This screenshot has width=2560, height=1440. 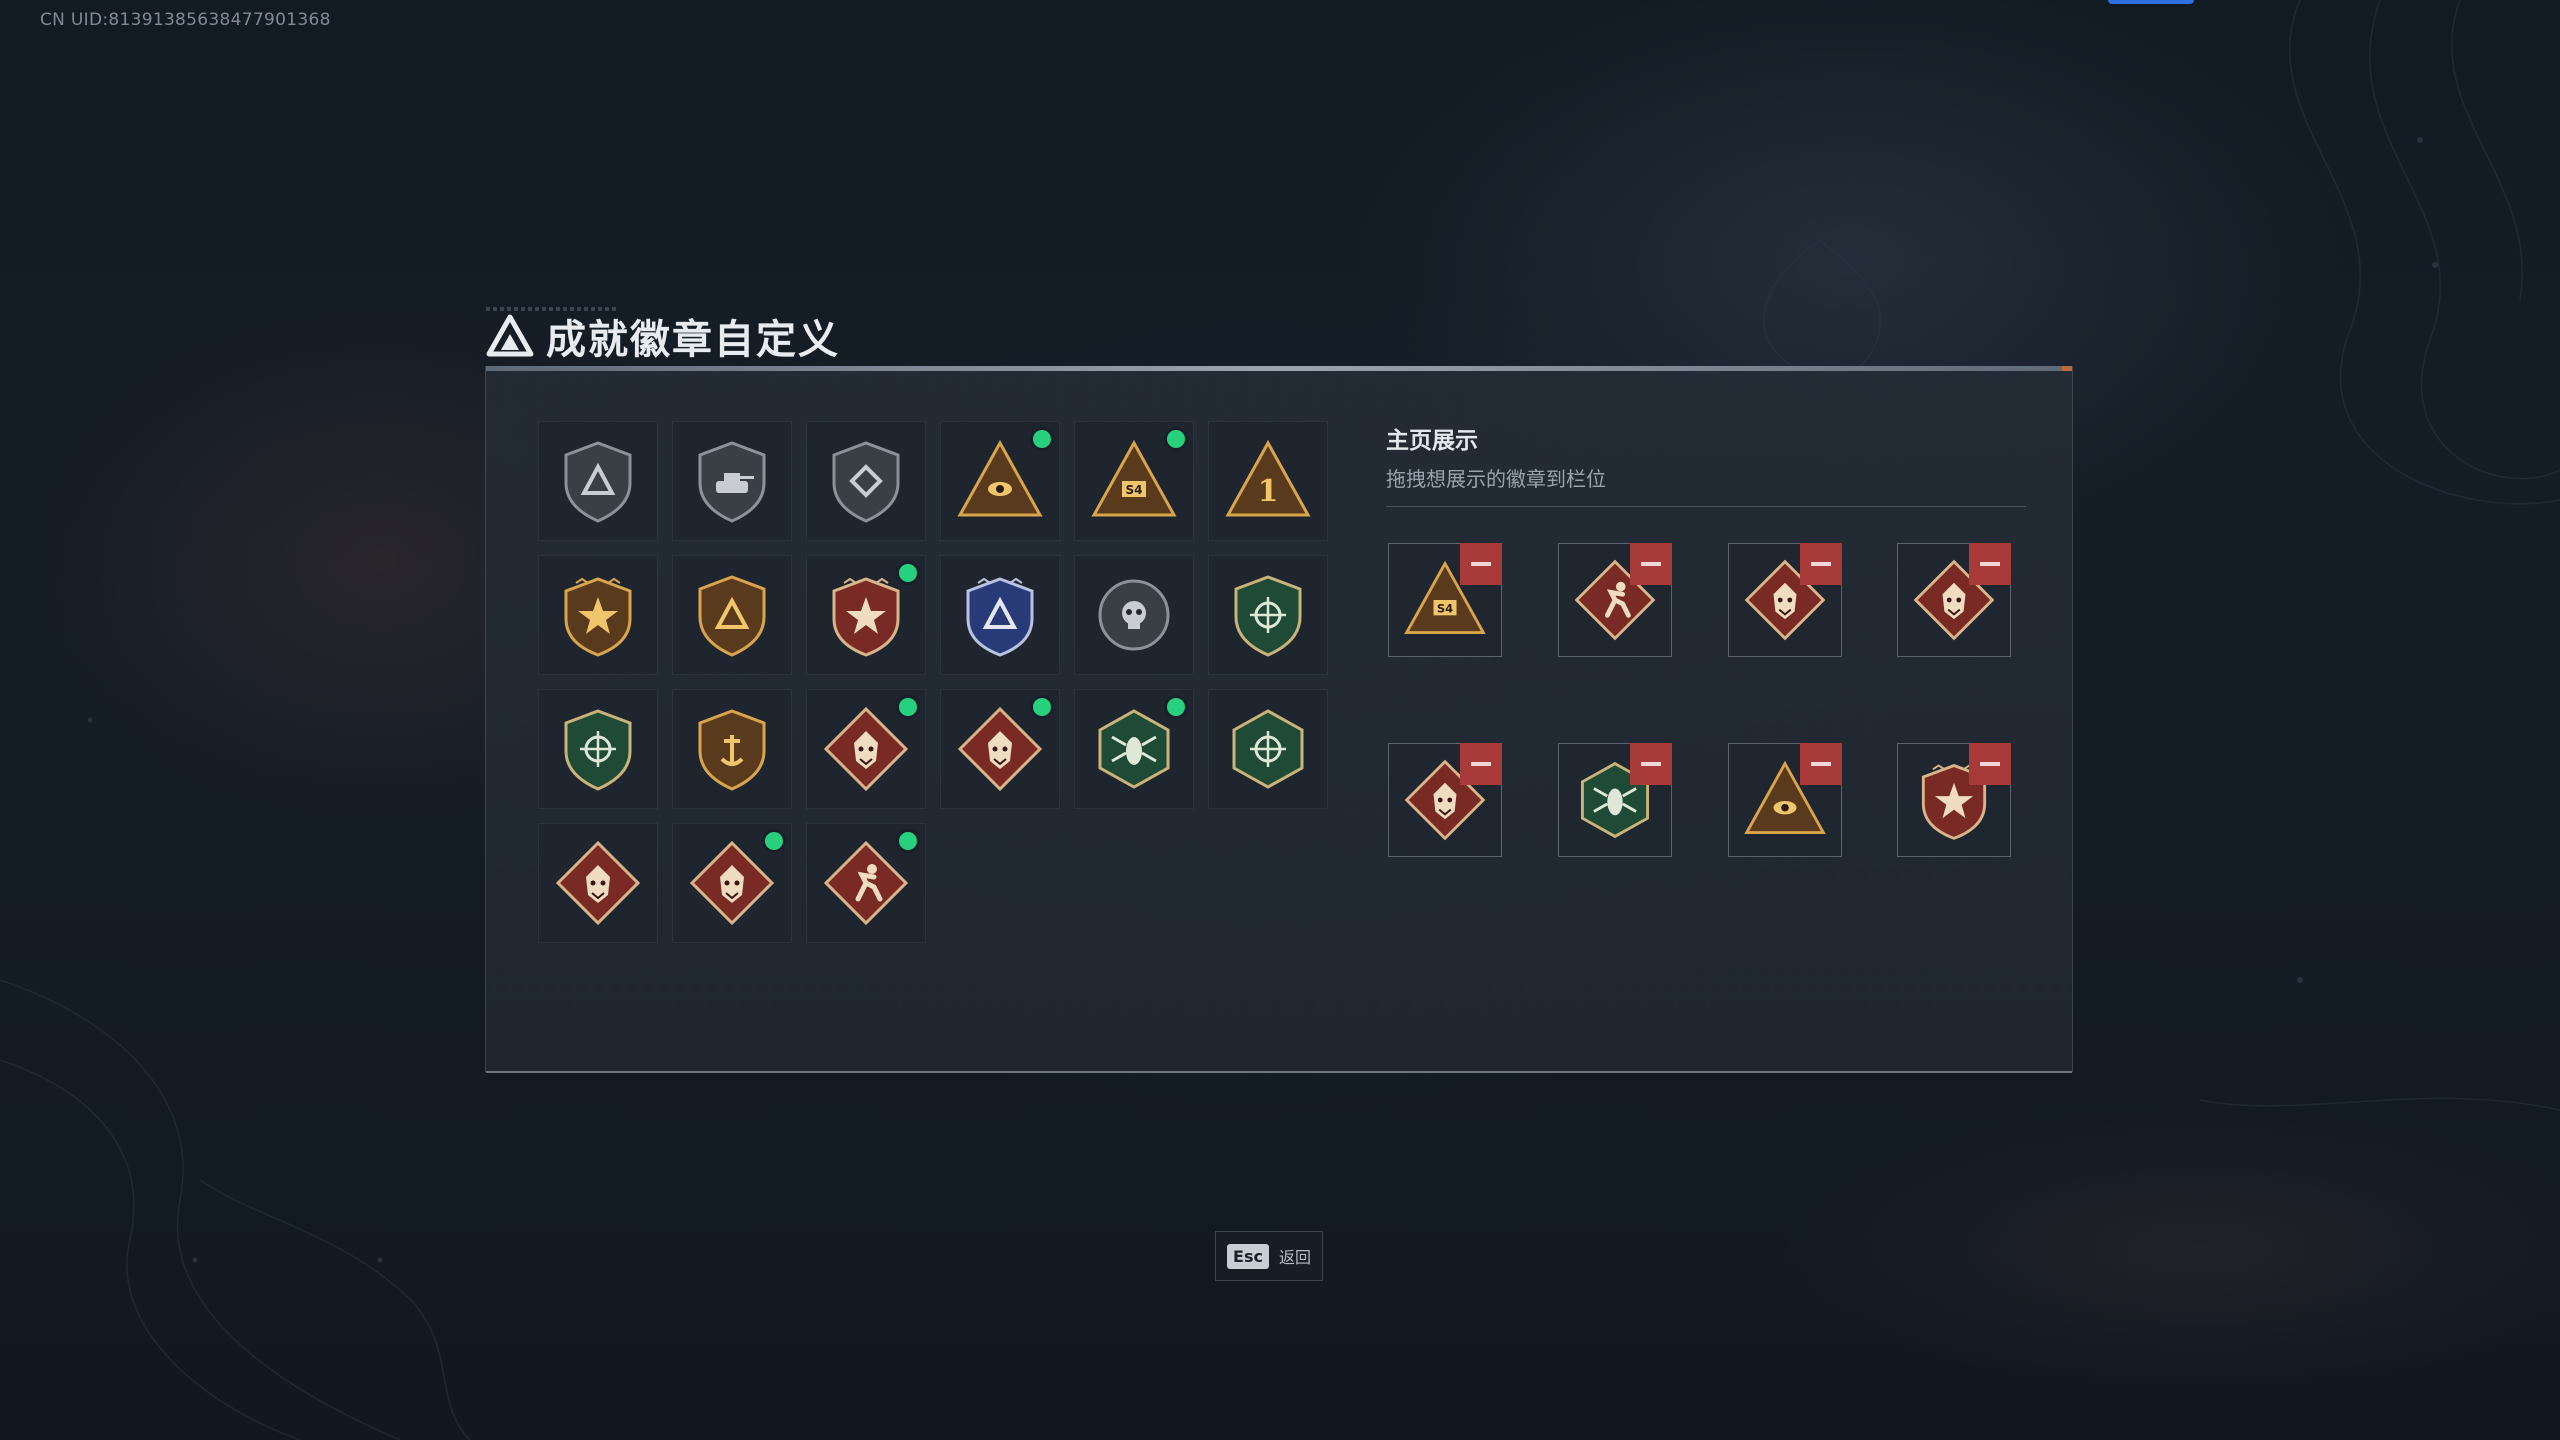 What do you see at coordinates (1432, 441) in the screenshot?
I see `showcase-title: 主页展示` at bounding box center [1432, 441].